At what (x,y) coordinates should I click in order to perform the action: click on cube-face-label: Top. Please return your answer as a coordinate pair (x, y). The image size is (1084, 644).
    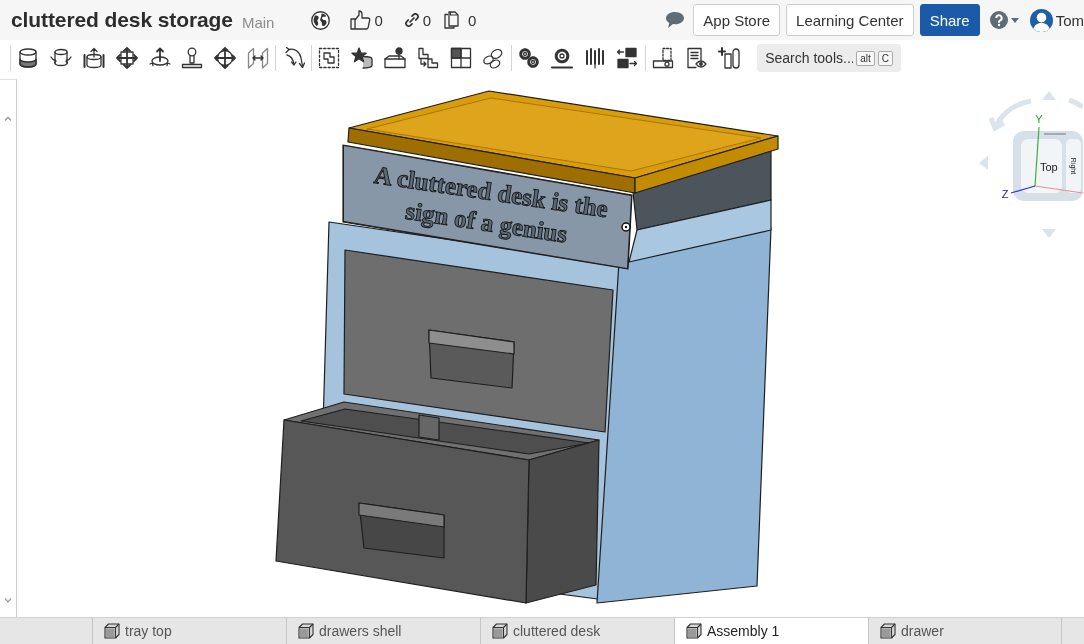
    Looking at the image, I should click on (1049, 167).